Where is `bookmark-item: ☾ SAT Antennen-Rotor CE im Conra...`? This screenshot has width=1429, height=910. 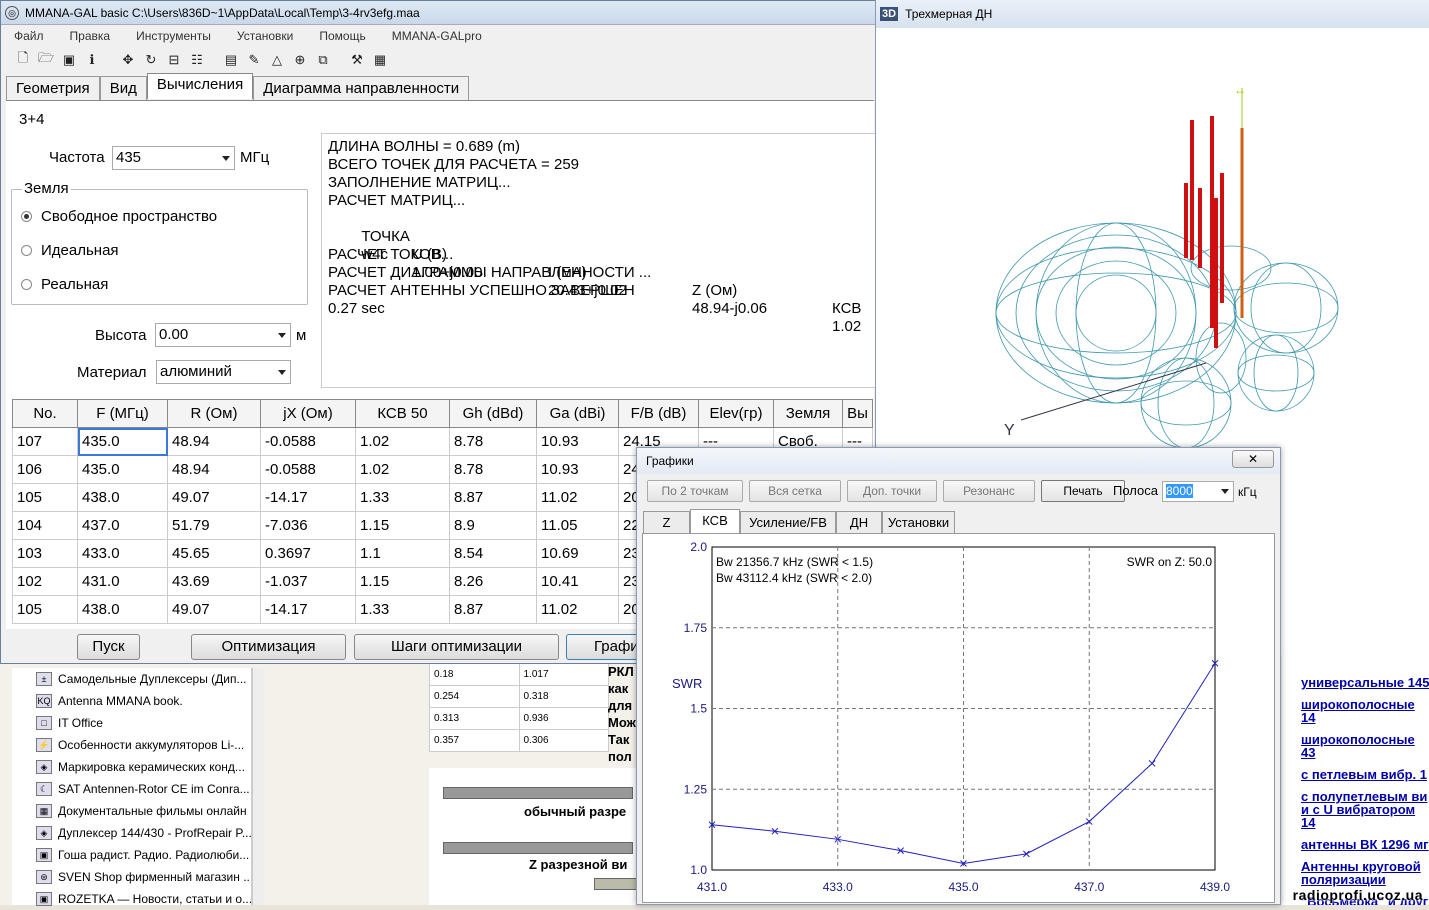 bookmark-item: ☾ SAT Antennen-Rotor CE im Conra... is located at coordinates (131, 789).